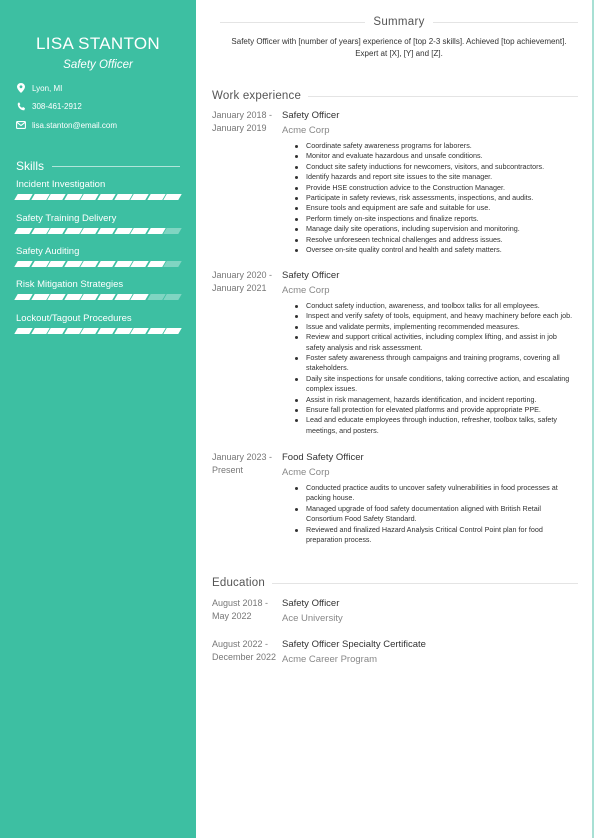  I want to click on skill-item: Incident Investigation, so click(98, 189).